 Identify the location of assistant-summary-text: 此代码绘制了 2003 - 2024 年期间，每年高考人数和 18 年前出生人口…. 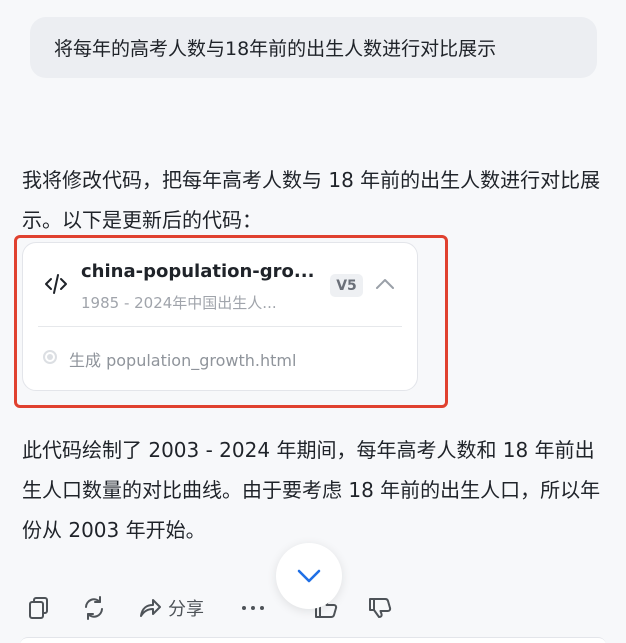
(311, 490).